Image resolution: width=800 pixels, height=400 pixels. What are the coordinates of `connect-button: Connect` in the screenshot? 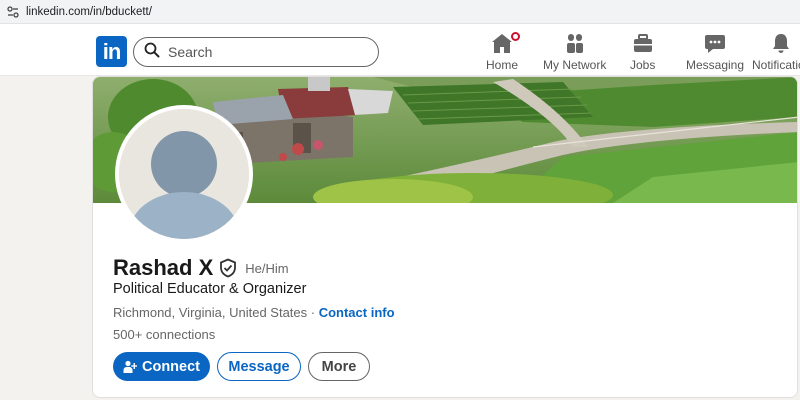 It's located at (161, 366).